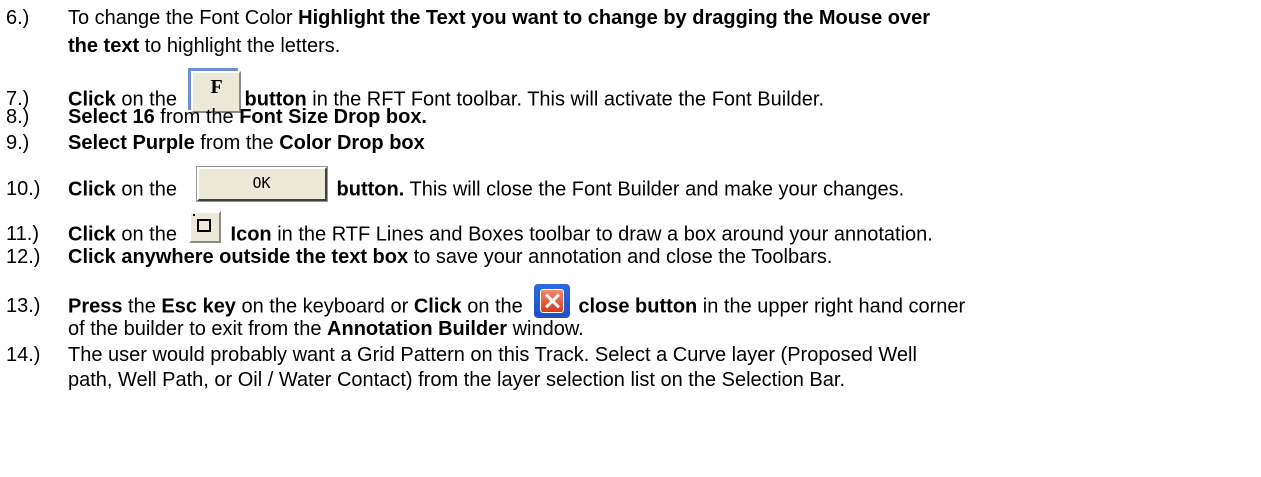  I want to click on ok-button-icon: OK, so click(261, 184).